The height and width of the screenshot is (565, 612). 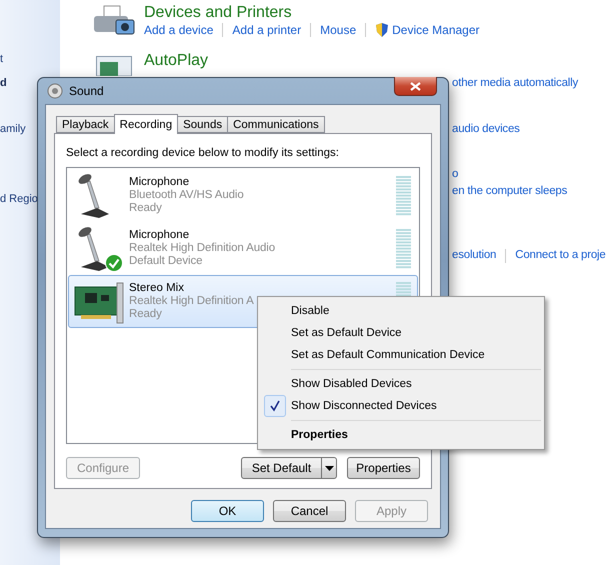 What do you see at coordinates (276, 124) in the screenshot?
I see `tab: Communications` at bounding box center [276, 124].